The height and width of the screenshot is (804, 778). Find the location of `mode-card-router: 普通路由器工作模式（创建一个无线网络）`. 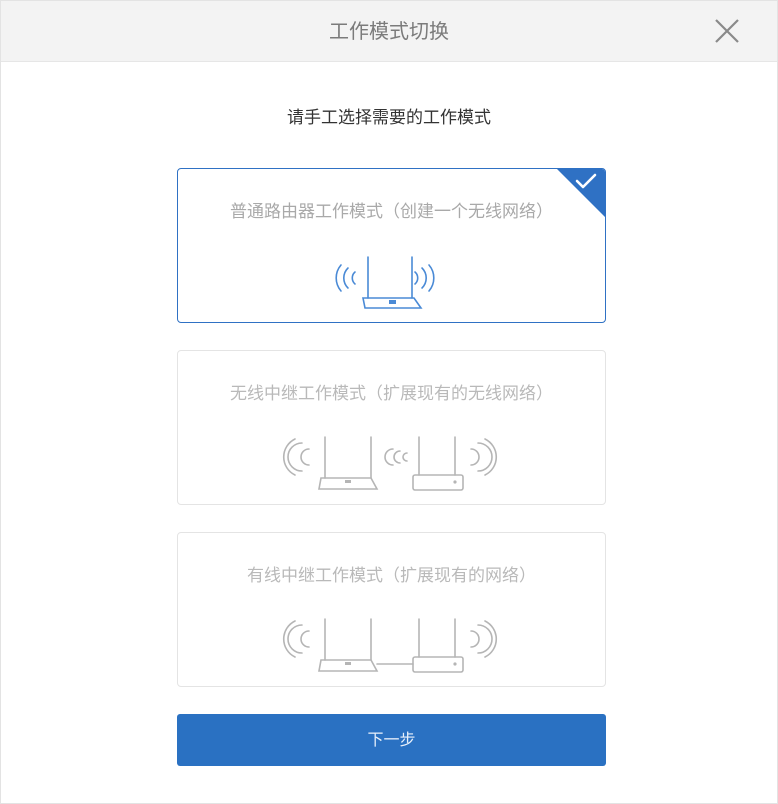

mode-card-router: 普通路由器工作模式（创建一个无线网络） is located at coordinates (391, 245).